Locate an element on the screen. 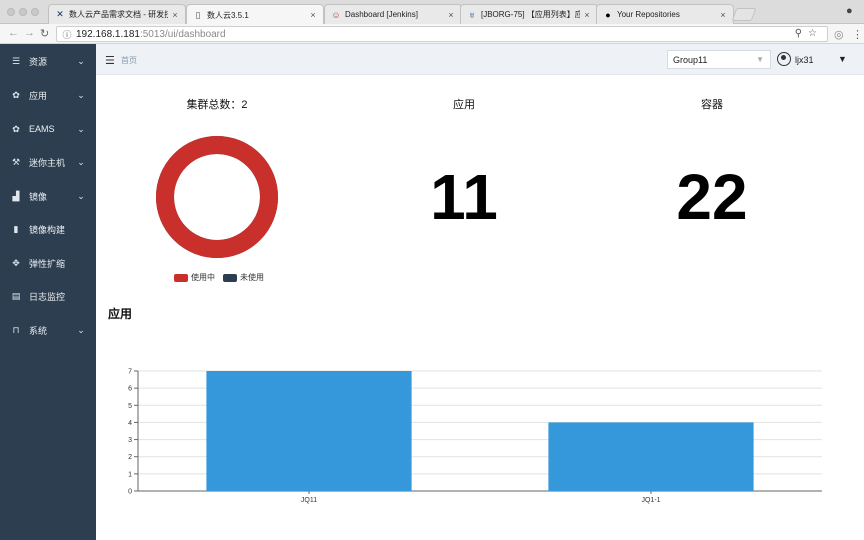  github-icon: ● is located at coordinates (608, 14).